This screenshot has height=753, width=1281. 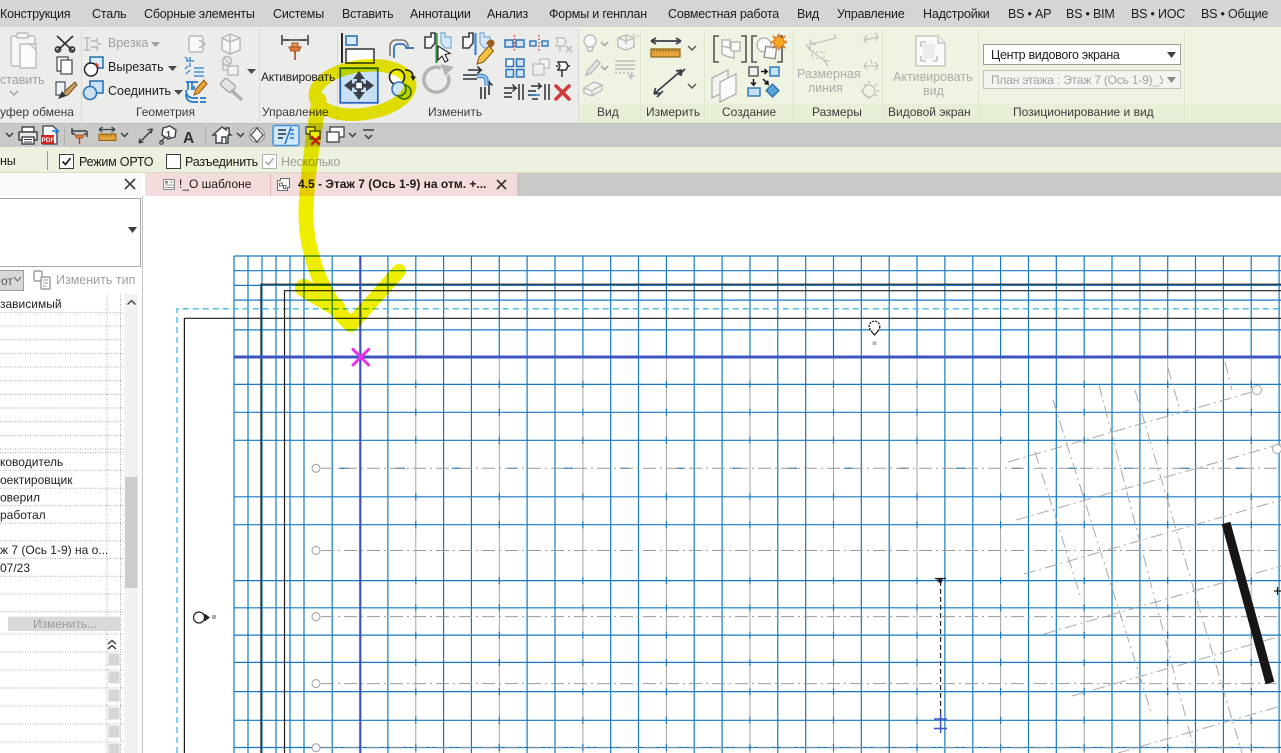 I want to click on svg-text: оектировщик, so click(x=36, y=480).